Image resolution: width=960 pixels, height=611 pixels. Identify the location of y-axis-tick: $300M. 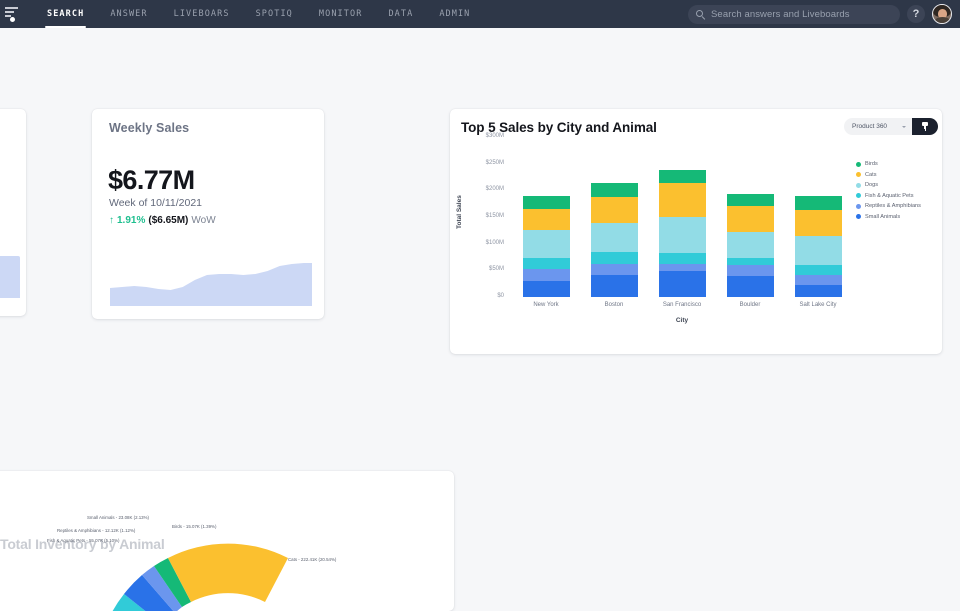
(494, 136).